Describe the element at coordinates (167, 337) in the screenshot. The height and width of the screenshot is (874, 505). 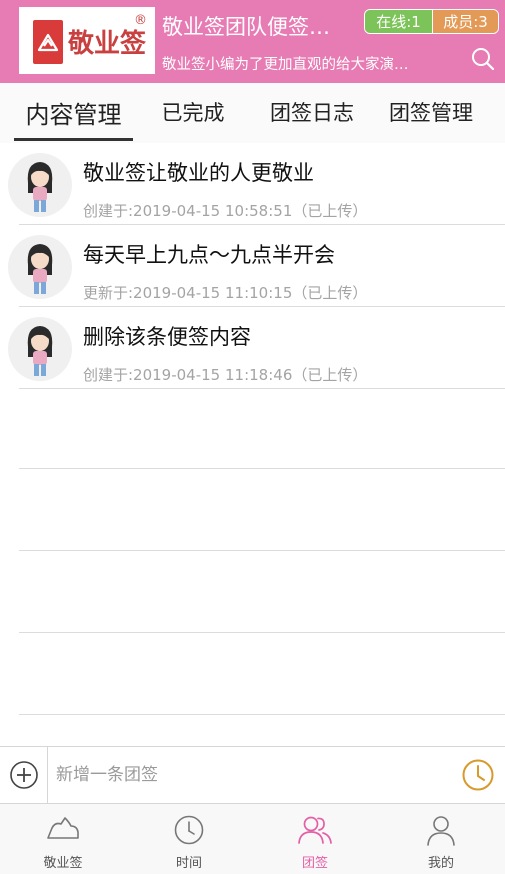
I see `note-title: 删除该条便签内容` at that location.